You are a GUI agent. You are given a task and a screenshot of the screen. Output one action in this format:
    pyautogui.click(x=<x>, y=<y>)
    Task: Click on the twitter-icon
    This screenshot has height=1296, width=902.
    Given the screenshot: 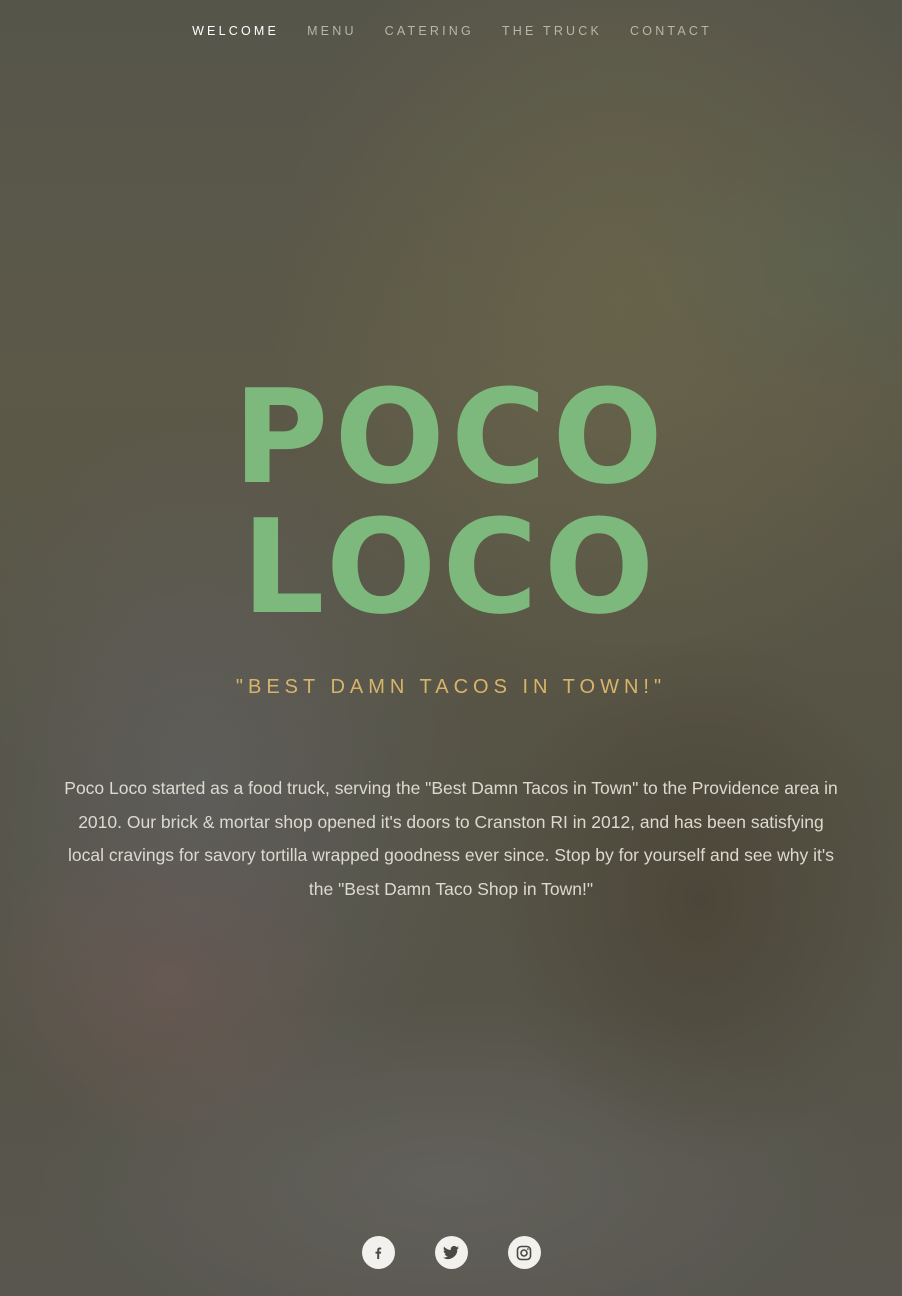 What is the action you would take?
    pyautogui.click(x=451, y=1252)
    